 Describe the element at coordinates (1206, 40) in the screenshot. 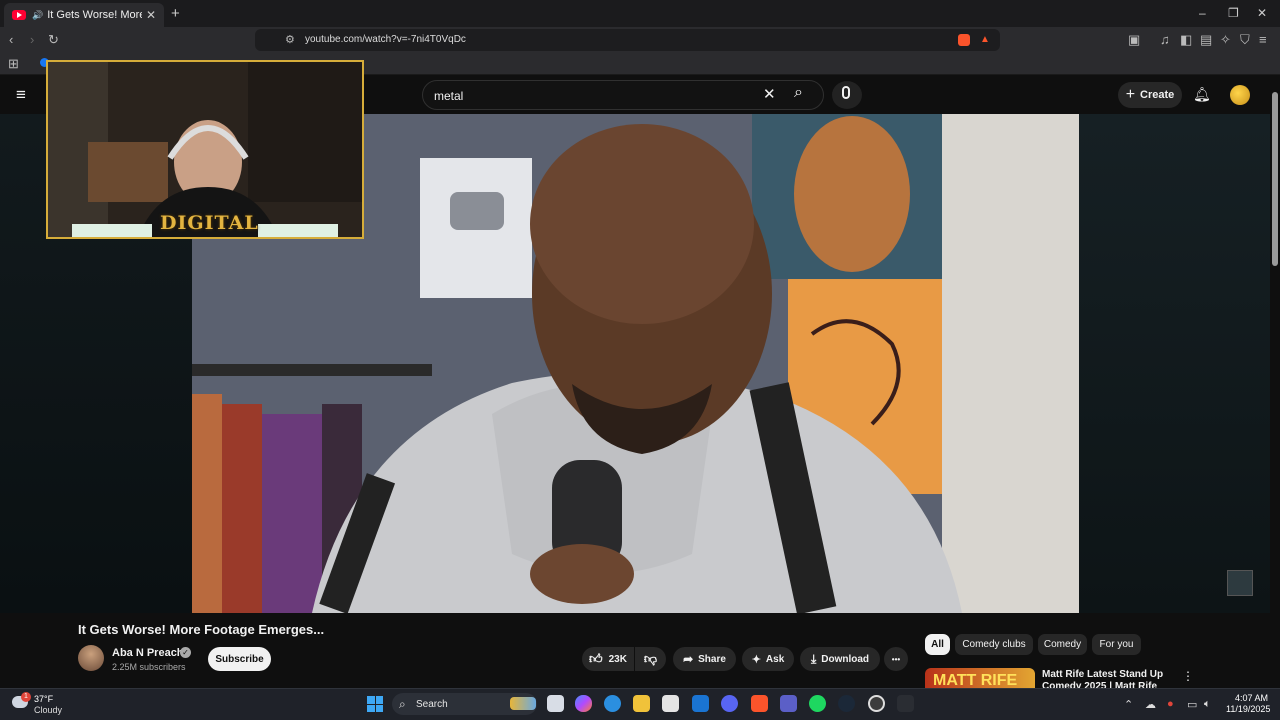

I see `wallet-icon: ▤` at that location.